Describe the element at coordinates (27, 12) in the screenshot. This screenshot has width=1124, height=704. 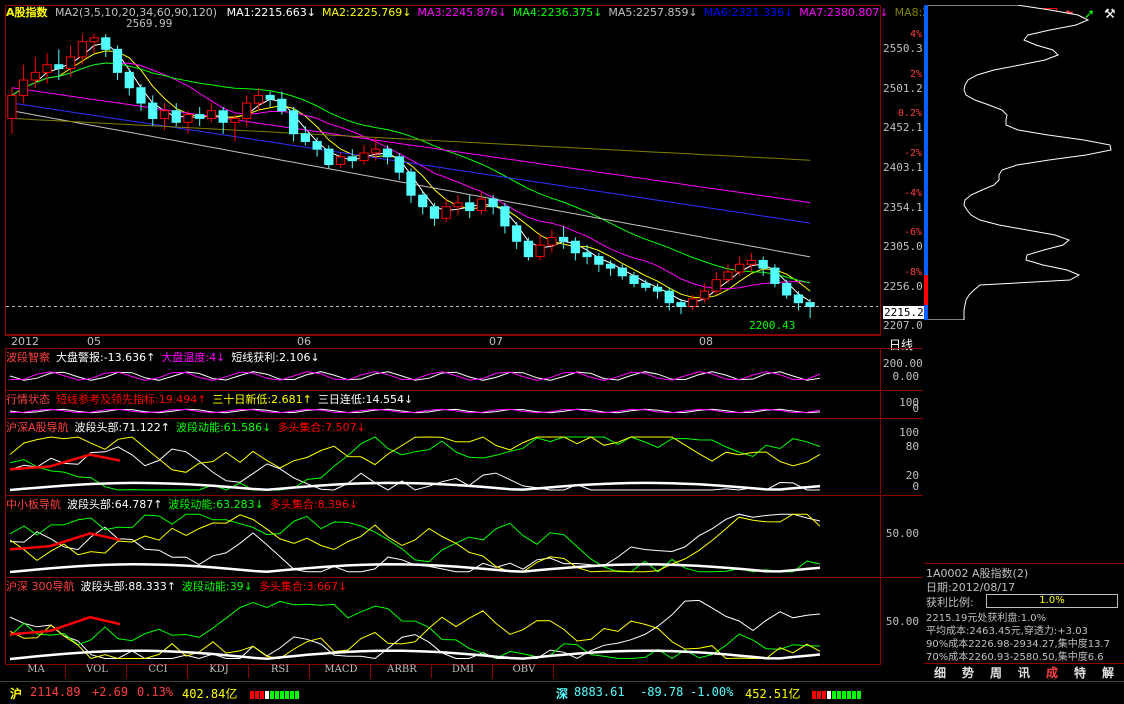
I see `index-title: A股指数` at that location.